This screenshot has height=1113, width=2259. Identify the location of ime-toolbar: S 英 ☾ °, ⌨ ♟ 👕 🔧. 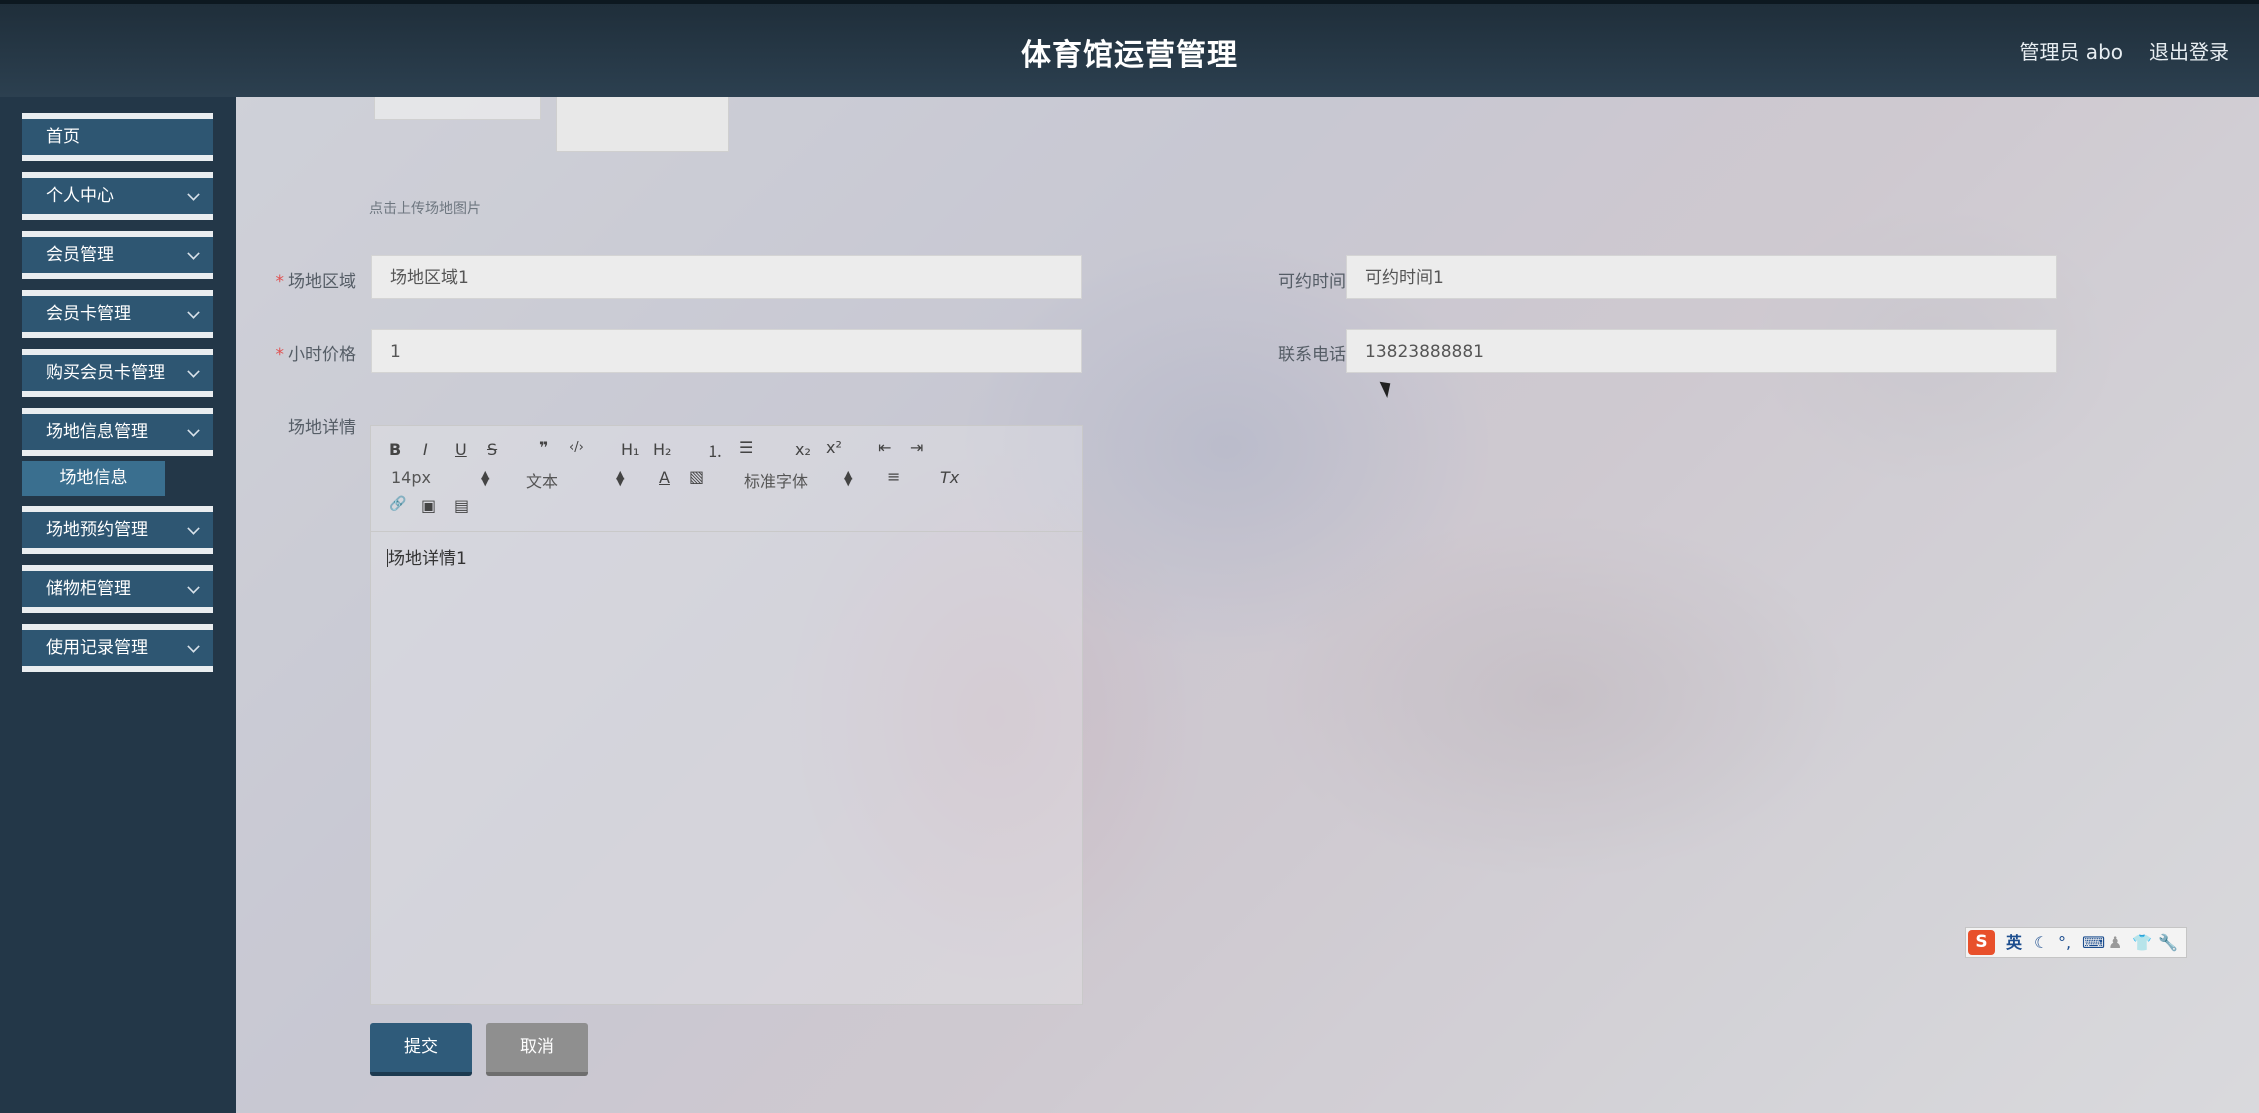
(2076, 942).